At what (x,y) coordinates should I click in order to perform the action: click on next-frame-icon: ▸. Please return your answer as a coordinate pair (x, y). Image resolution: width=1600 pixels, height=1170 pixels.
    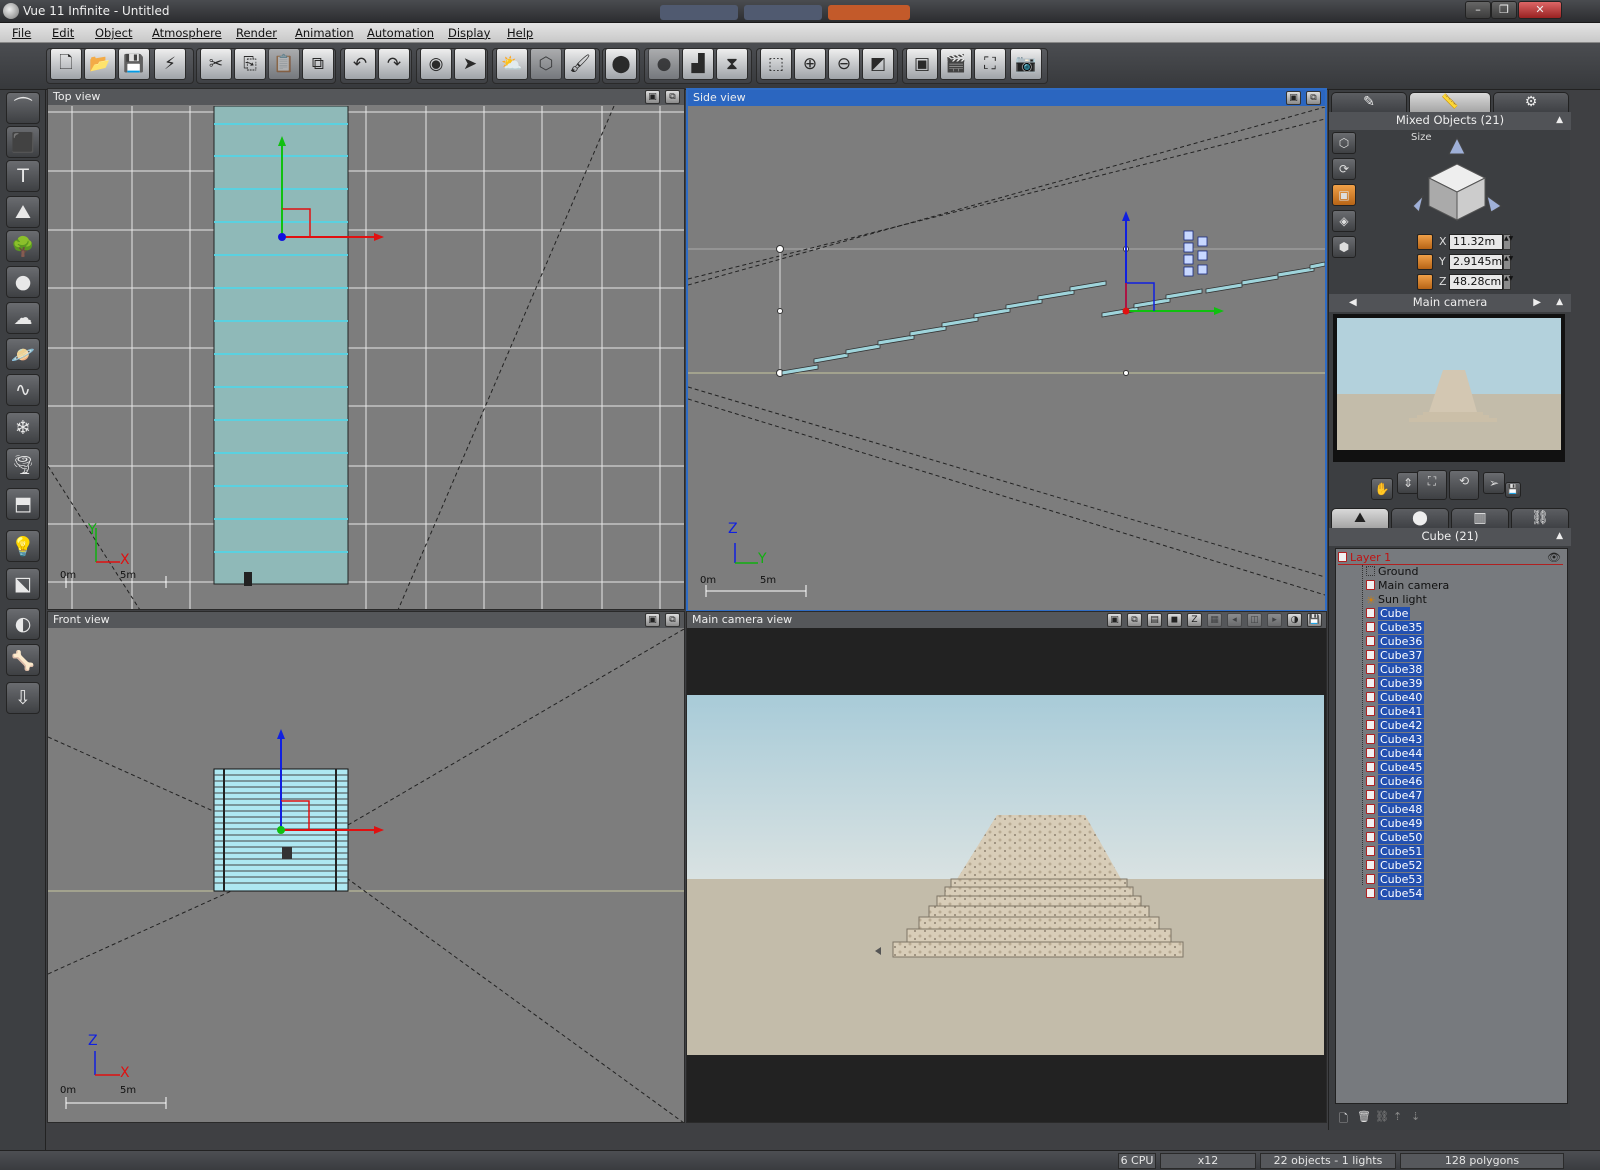
    Looking at the image, I should click on (1274, 620).